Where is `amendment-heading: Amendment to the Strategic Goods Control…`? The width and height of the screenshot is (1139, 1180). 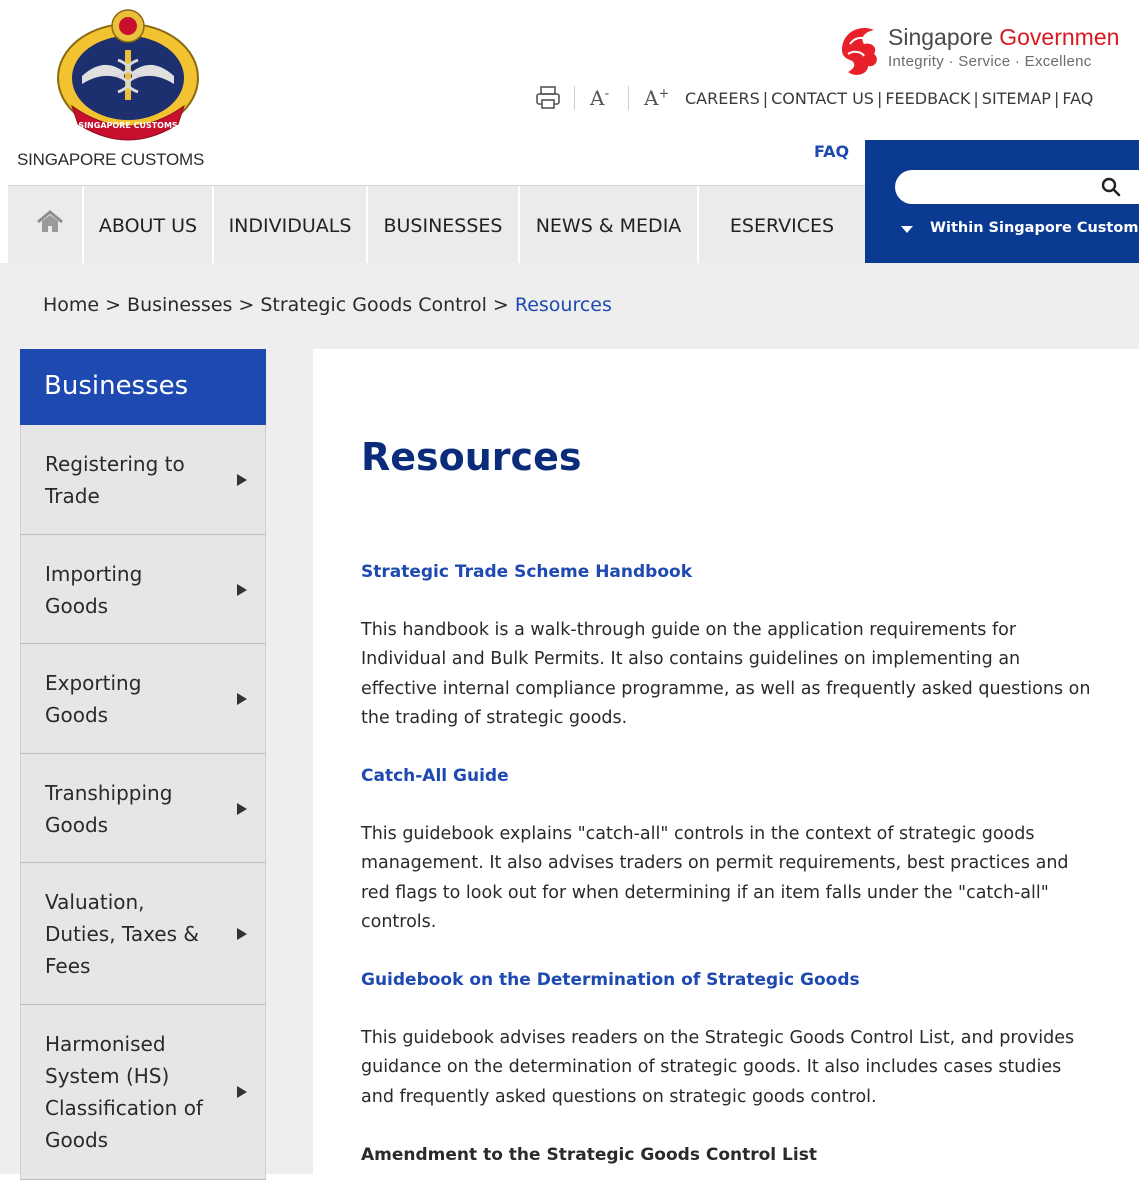 amendment-heading: Amendment to the Strategic Goods Control… is located at coordinates (589, 1155).